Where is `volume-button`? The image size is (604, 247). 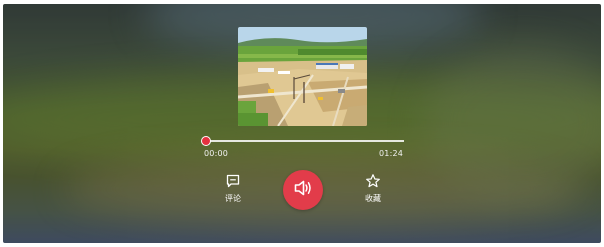
volume-button is located at coordinates (303, 190).